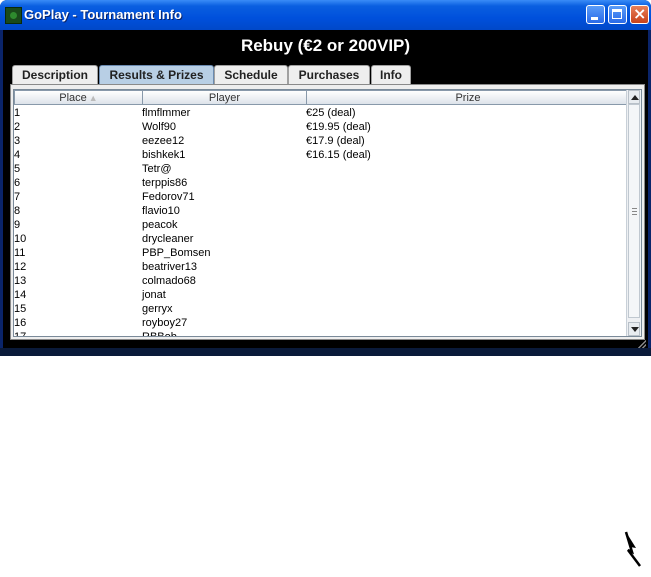 The width and height of the screenshot is (651, 577). Describe the element at coordinates (13, 15) in the screenshot. I see `goplay-app-icon` at that location.